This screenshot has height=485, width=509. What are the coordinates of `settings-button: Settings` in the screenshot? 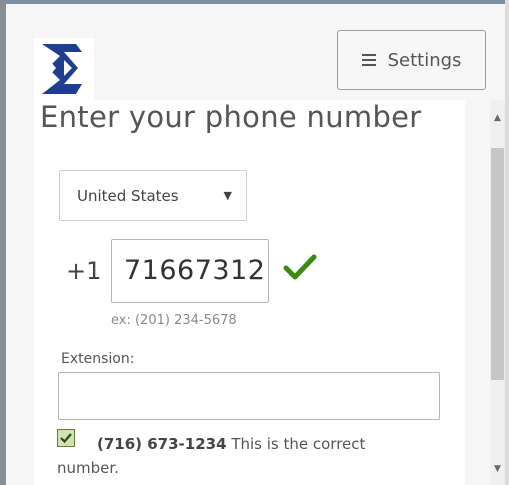 It's located at (411, 60).